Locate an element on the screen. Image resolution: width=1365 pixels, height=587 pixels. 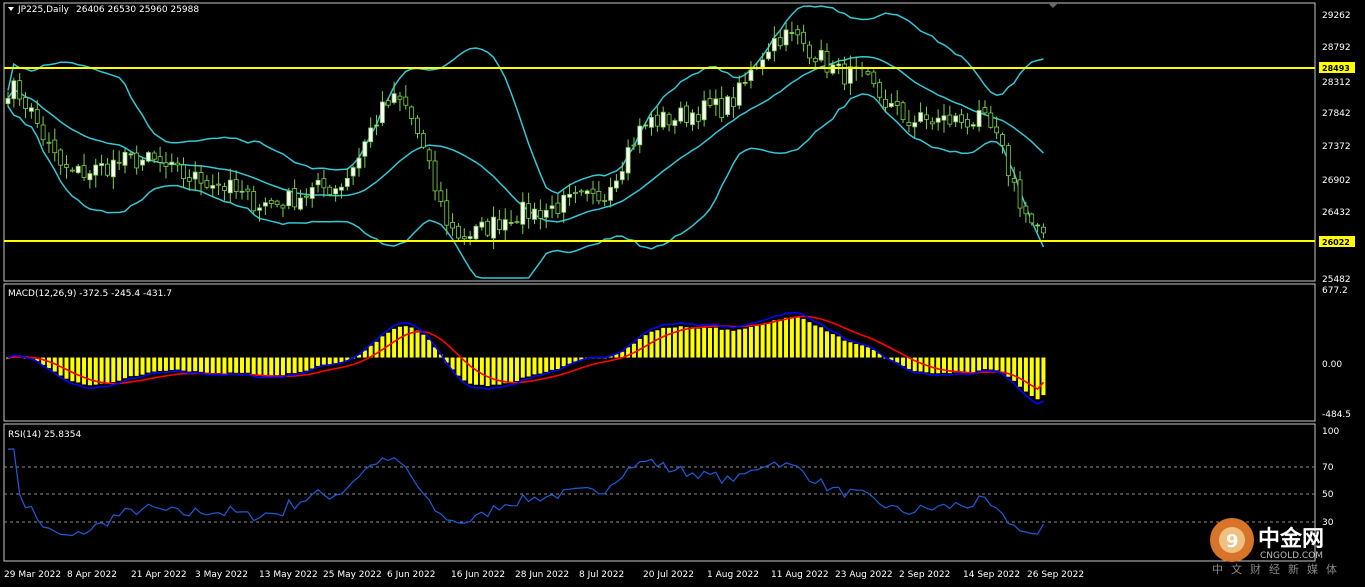
rsi-tick: 50 is located at coordinates (1328, 495).